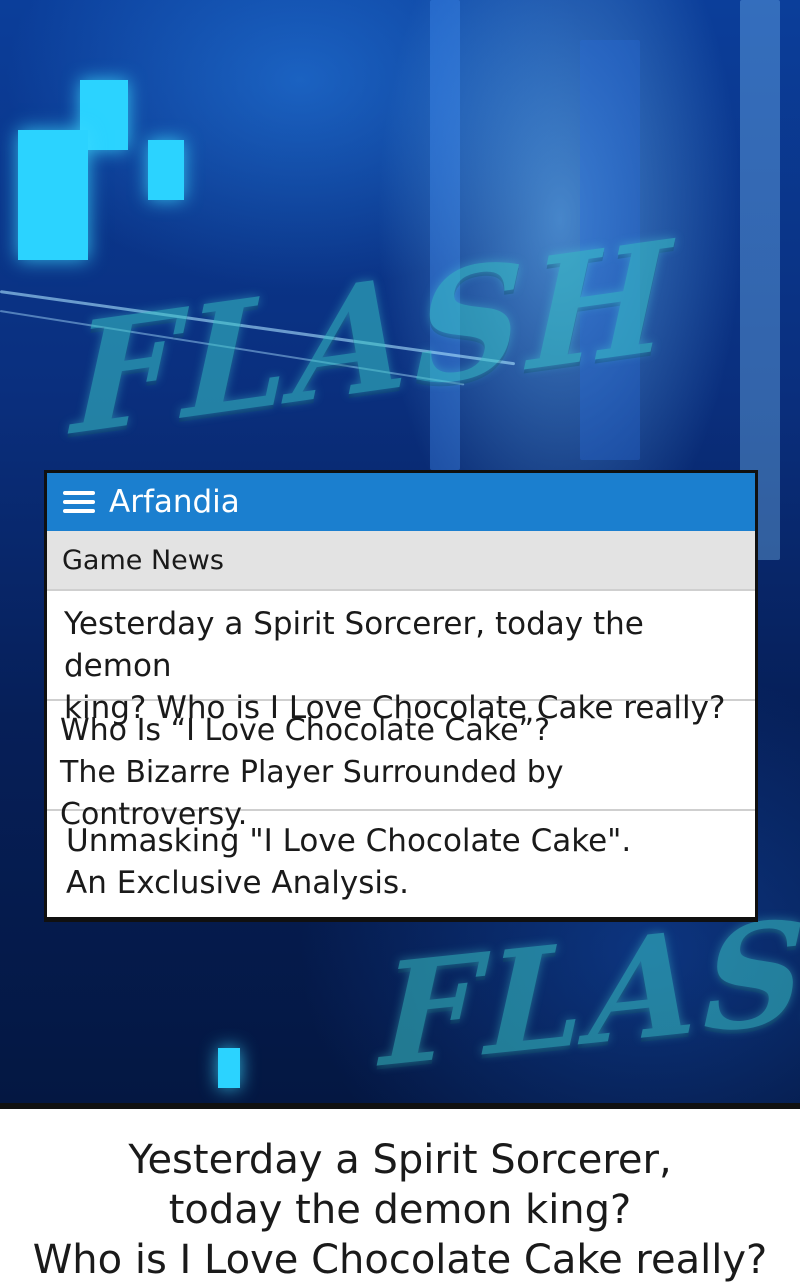 Image resolution: width=800 pixels, height=1285 pixels. Describe the element at coordinates (349, 841) in the screenshot. I see `news-item-line: Unmasking "I Love Chocolate Cake".` at that location.